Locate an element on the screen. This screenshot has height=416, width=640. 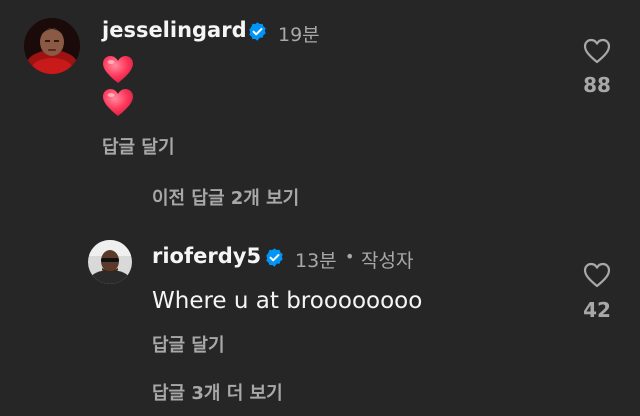
like-count: 88 is located at coordinates (597, 85).